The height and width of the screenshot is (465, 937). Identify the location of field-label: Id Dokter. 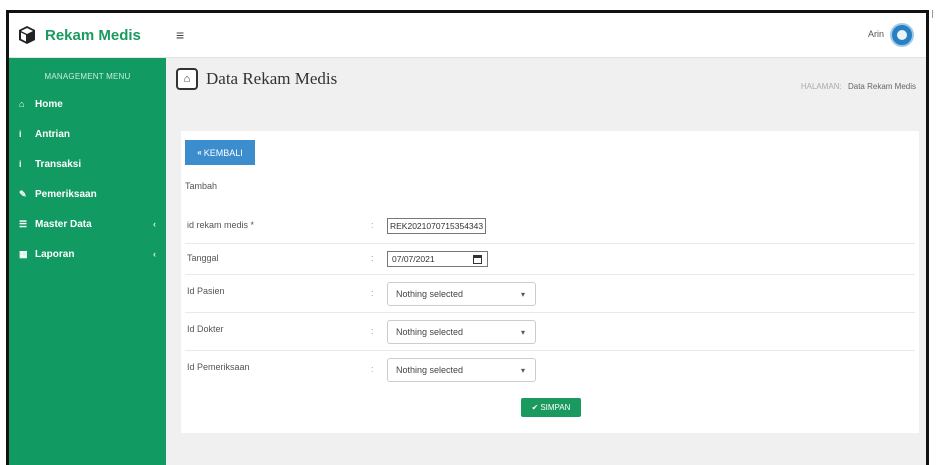
(205, 329).